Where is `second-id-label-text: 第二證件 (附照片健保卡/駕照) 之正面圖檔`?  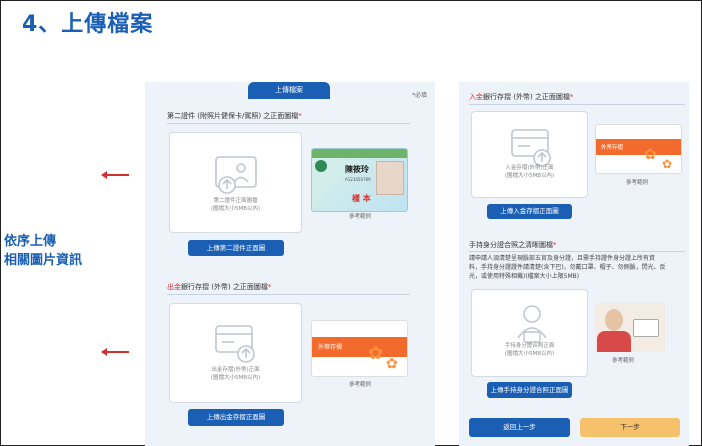
second-id-label-text: 第二證件 (附照片健保卡/駕照) 之正面圖檔 is located at coordinates (233, 116).